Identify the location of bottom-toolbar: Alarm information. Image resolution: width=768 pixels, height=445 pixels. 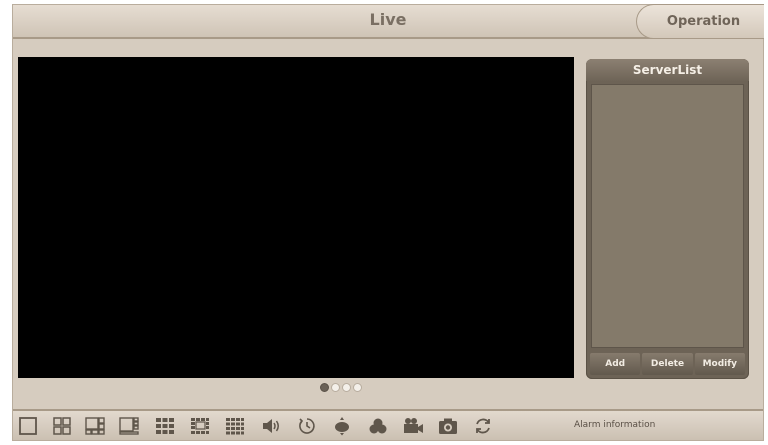
(388, 424).